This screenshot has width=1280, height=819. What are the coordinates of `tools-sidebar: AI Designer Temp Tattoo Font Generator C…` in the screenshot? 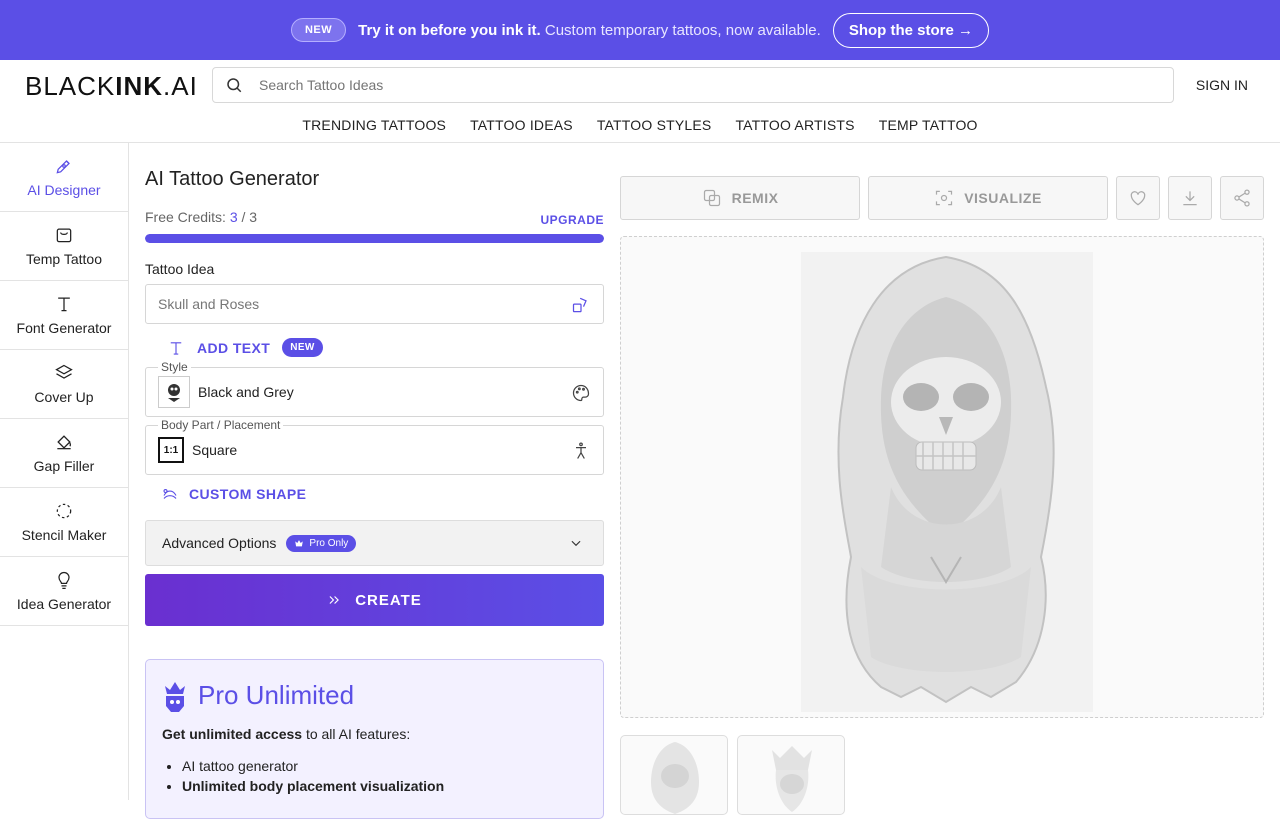 It's located at (64, 471).